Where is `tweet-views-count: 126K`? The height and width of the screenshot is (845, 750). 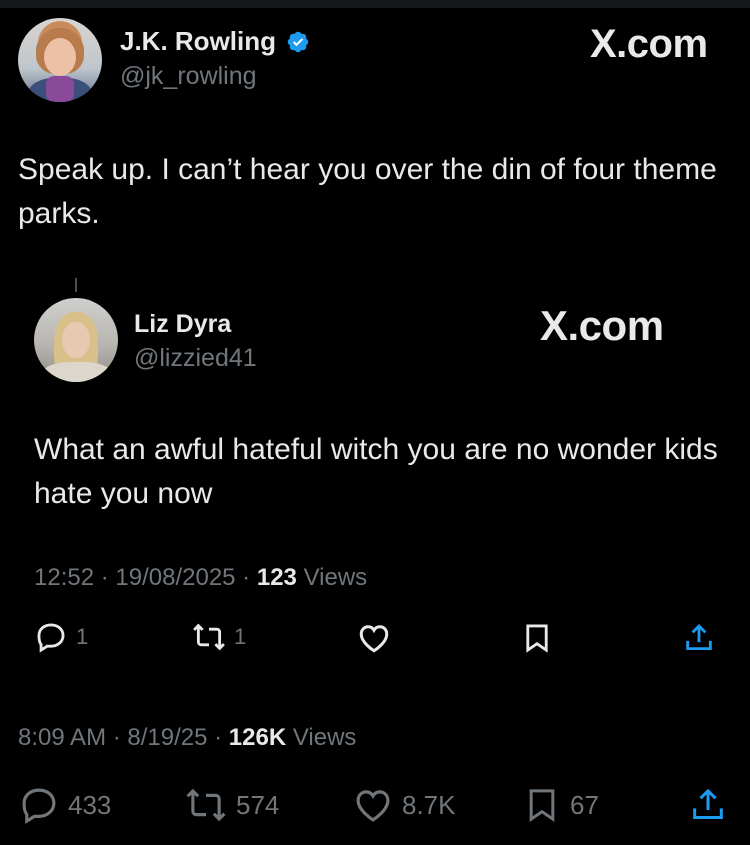 tweet-views-count: 126K is located at coordinates (257, 737).